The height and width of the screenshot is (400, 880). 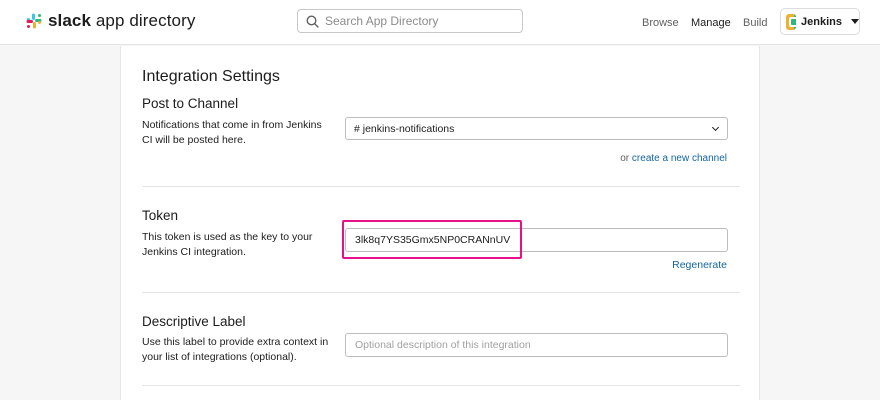 I want to click on descriptive-label-heading: Descriptive Label, so click(x=194, y=321).